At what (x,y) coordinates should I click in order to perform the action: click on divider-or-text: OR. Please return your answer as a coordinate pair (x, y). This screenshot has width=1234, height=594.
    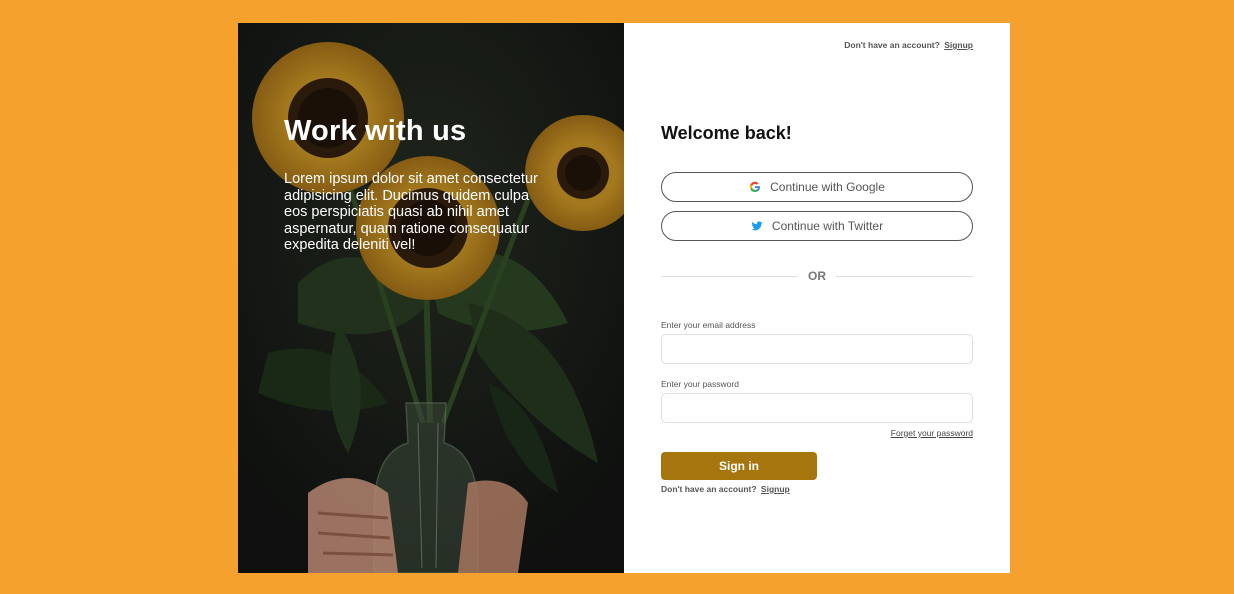
    Looking at the image, I should click on (817, 276).